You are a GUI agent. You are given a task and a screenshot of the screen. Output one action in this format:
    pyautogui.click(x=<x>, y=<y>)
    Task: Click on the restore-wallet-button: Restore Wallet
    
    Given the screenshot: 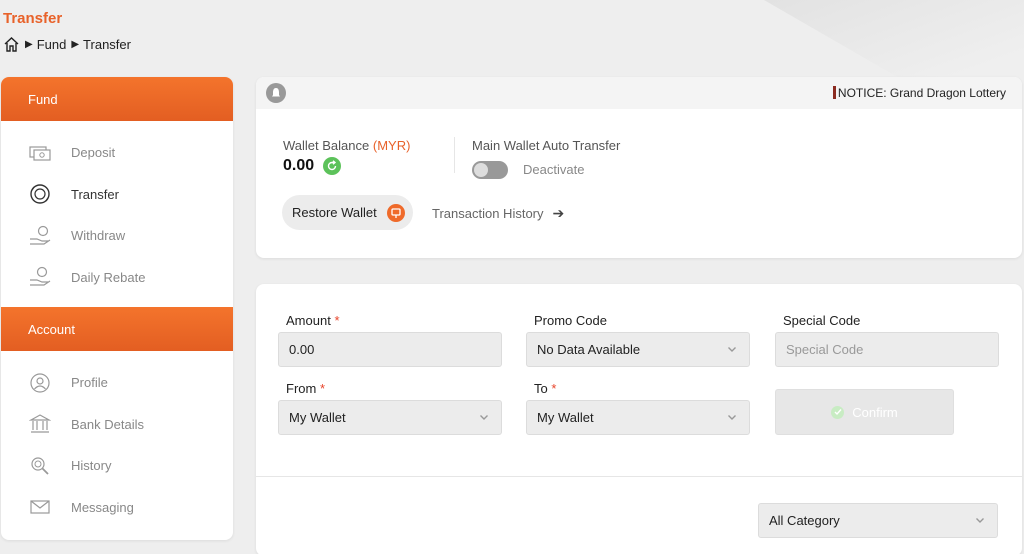 What is the action you would take?
    pyautogui.click(x=347, y=212)
    